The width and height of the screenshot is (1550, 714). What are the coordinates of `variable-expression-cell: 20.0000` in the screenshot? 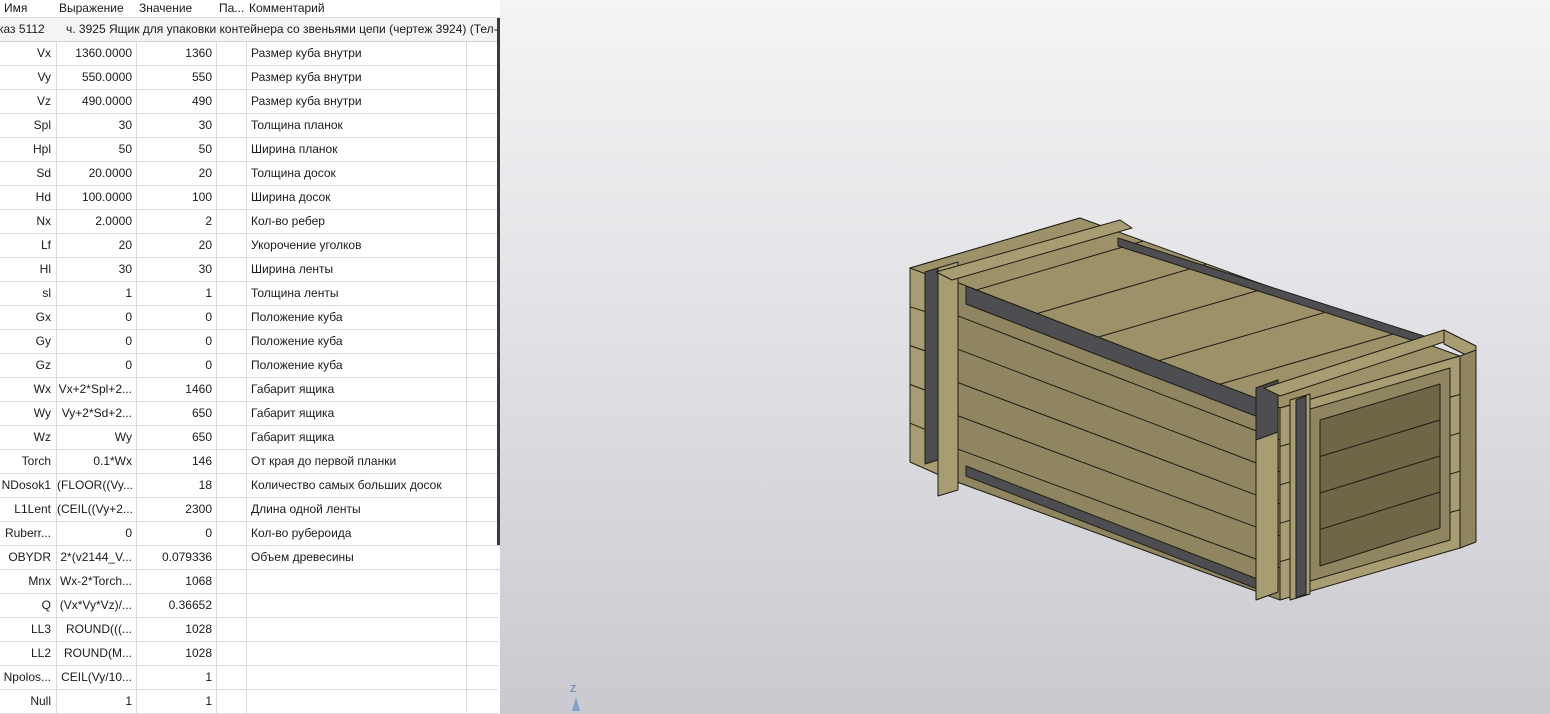 It's located at (97, 174).